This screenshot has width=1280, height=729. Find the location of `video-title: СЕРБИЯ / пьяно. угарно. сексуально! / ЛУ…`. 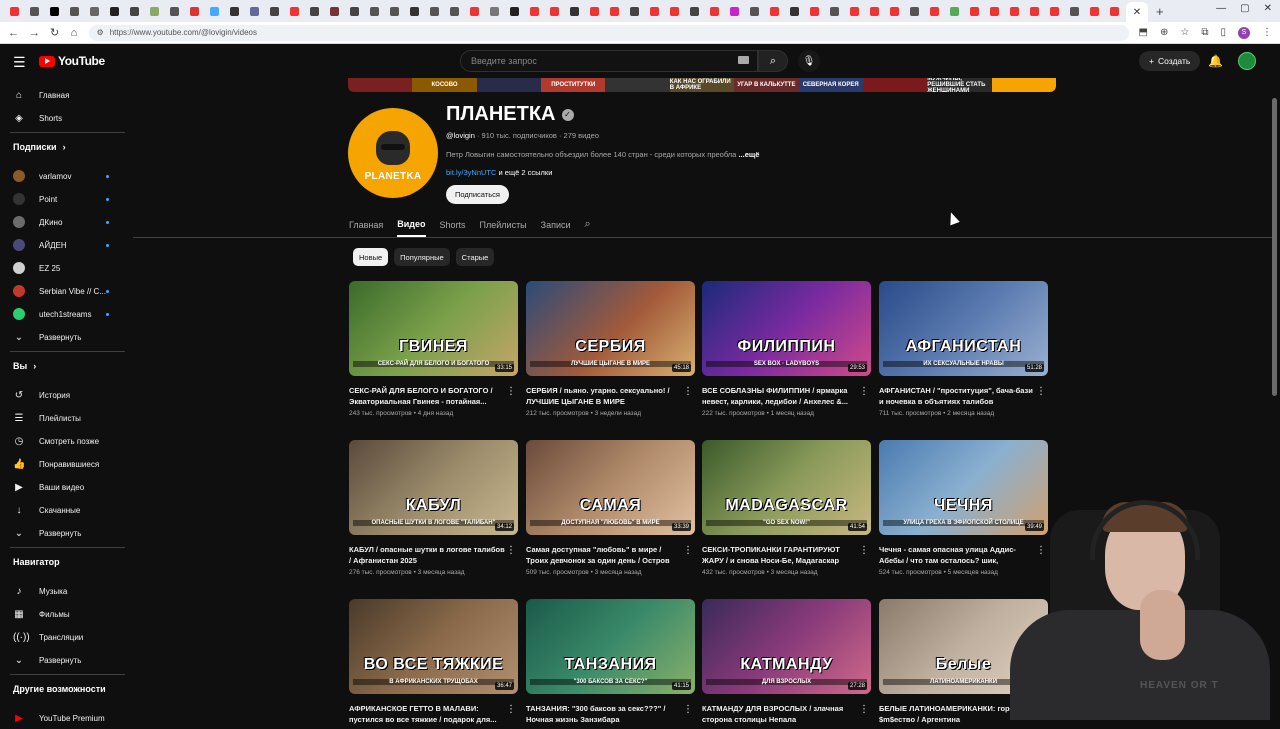

video-title: СЕРБИЯ / пьяно. угарно. сексуально! / ЛУ… is located at coordinates (605, 396).